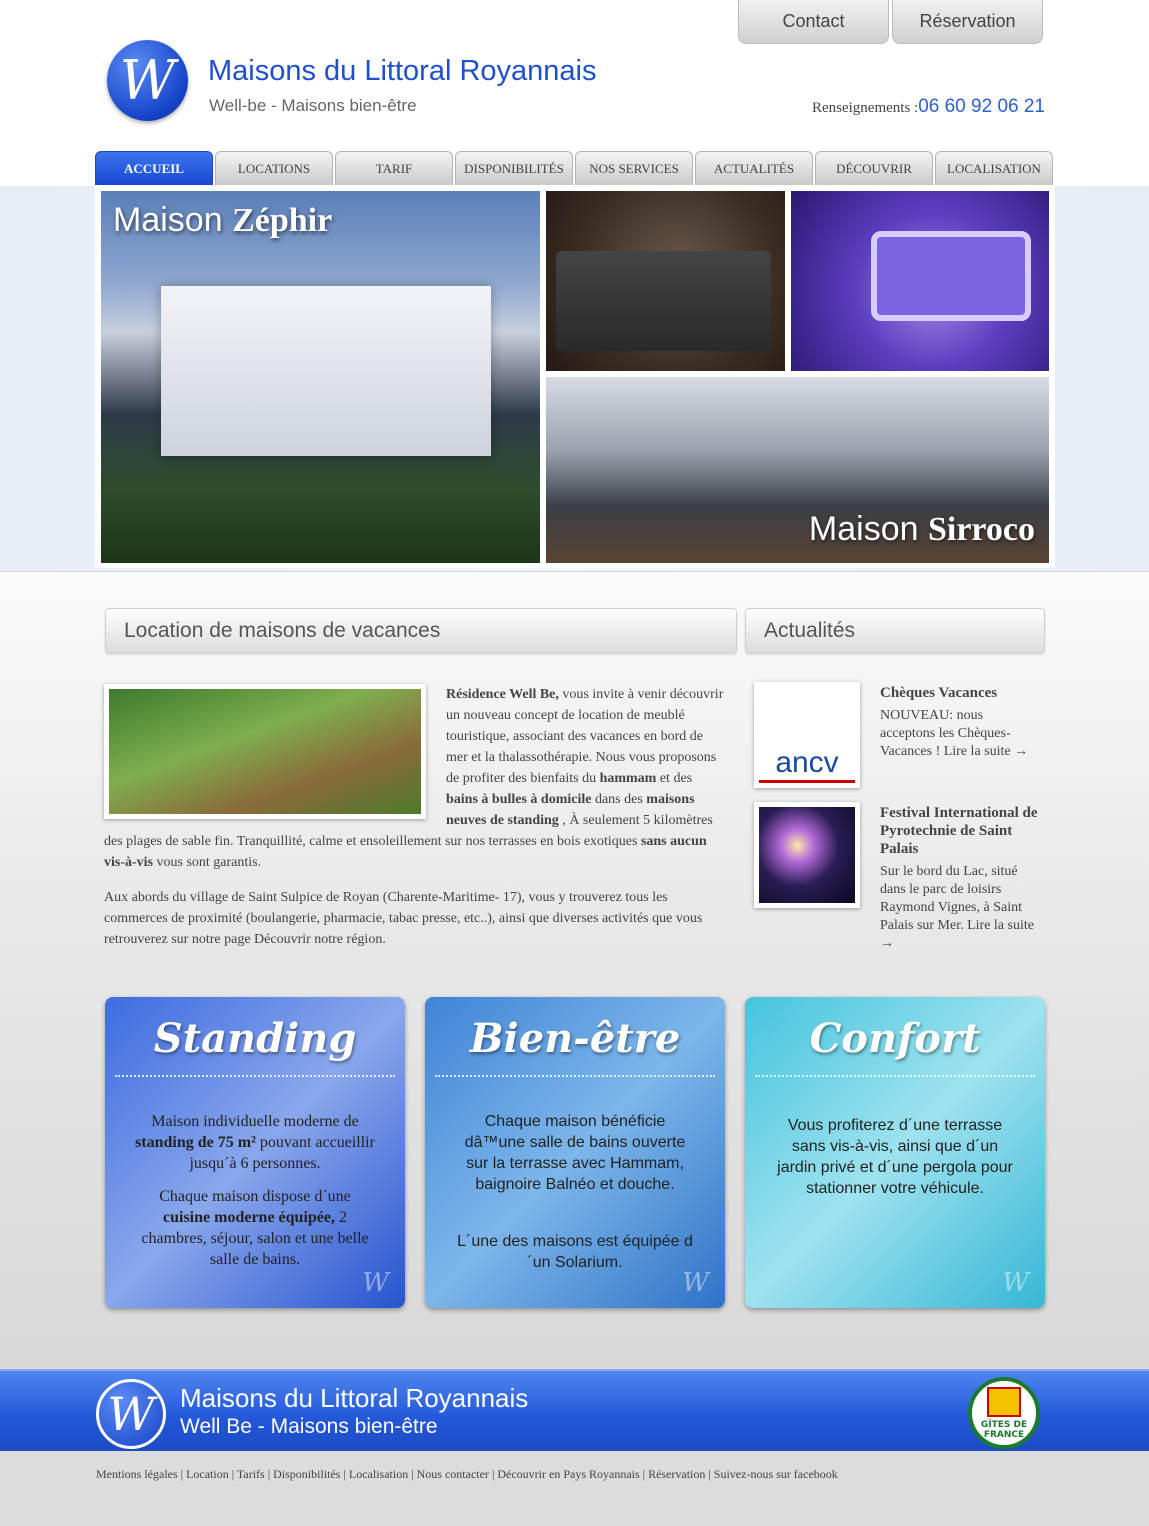 The height and width of the screenshot is (1526, 1149). Describe the element at coordinates (195, 1142) in the screenshot. I see `bold-text: standing de 75 m²` at that location.